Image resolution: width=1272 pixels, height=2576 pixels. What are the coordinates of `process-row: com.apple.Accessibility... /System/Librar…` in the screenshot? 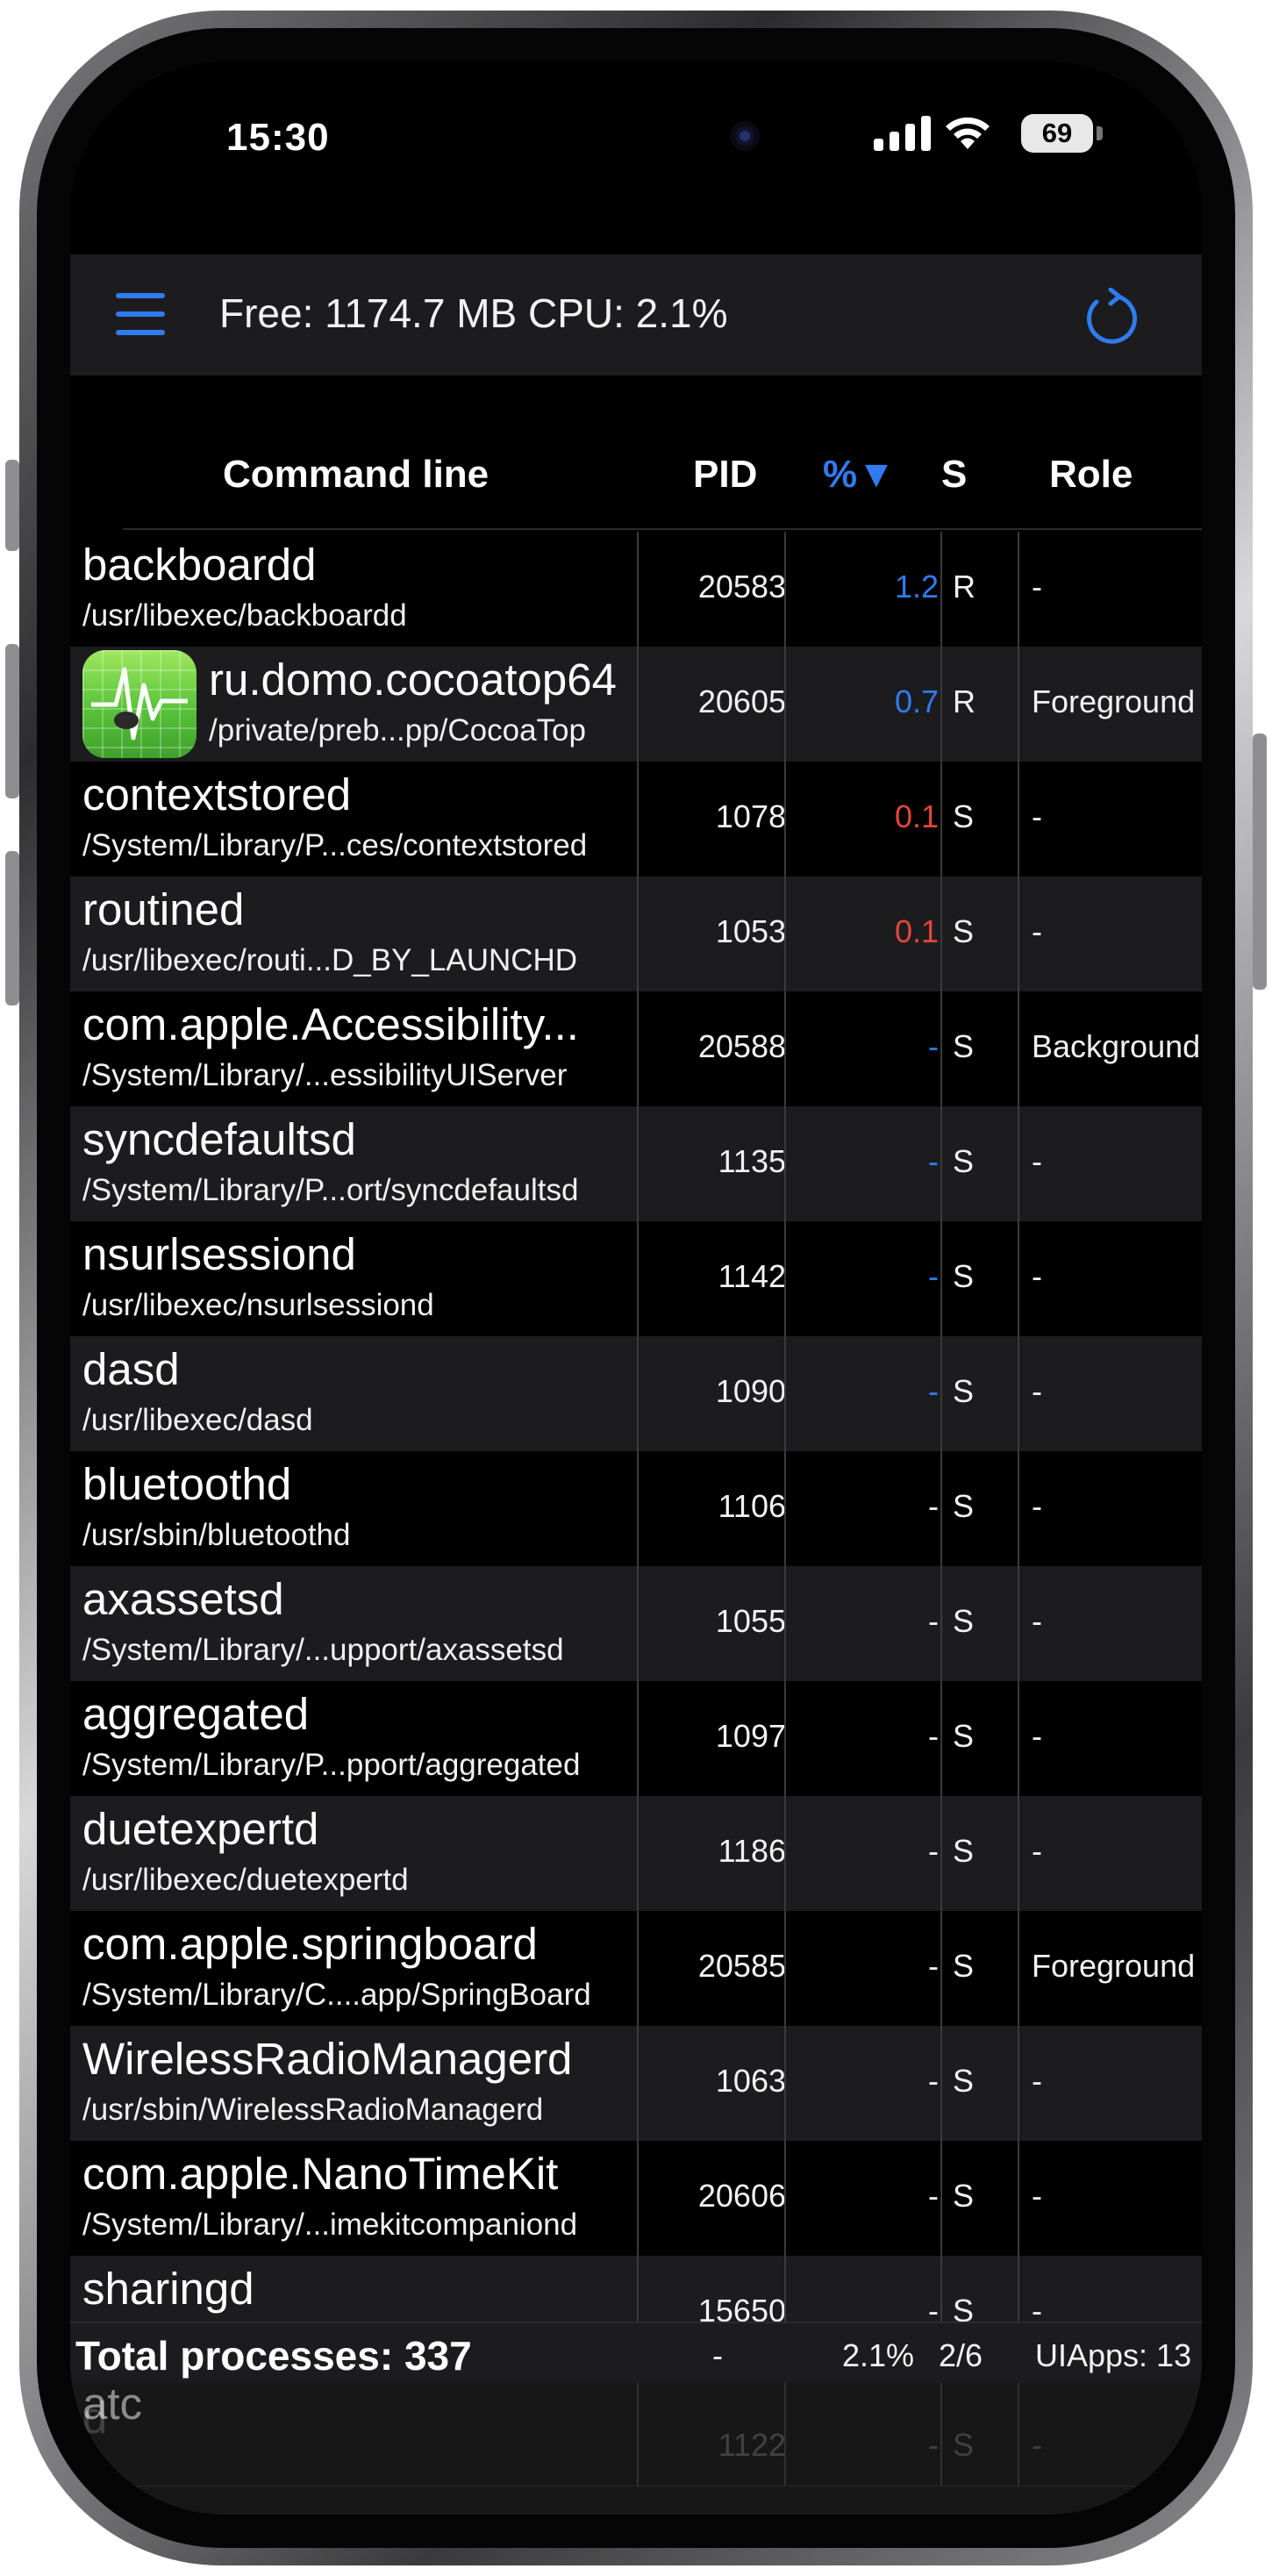 It's located at (636, 1049).